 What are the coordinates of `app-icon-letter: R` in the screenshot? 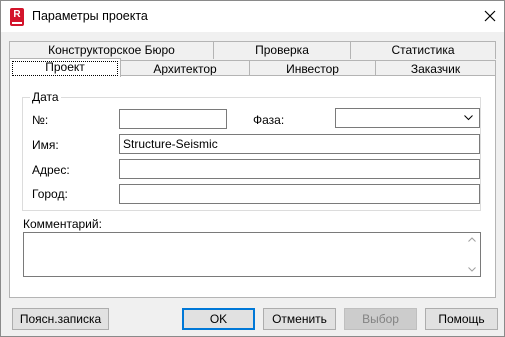 It's located at (17, 14).